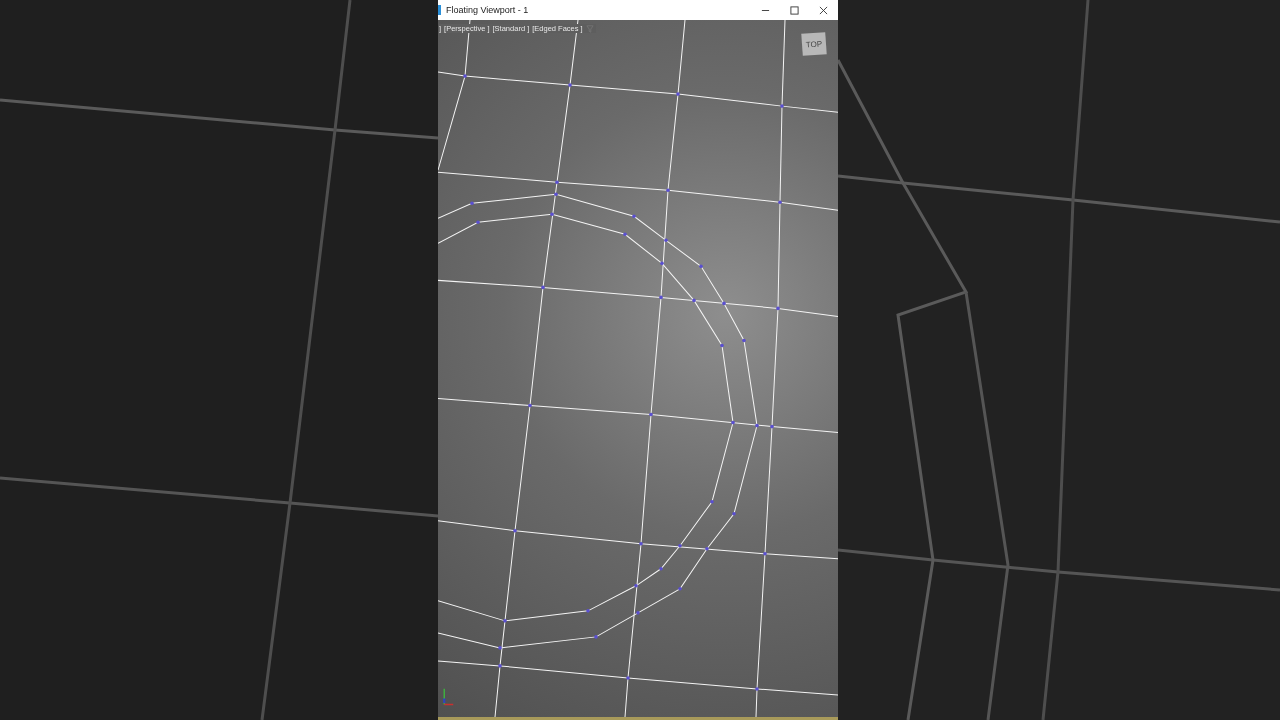  Describe the element at coordinates (439, 10) in the screenshot. I see `app-icon` at that location.